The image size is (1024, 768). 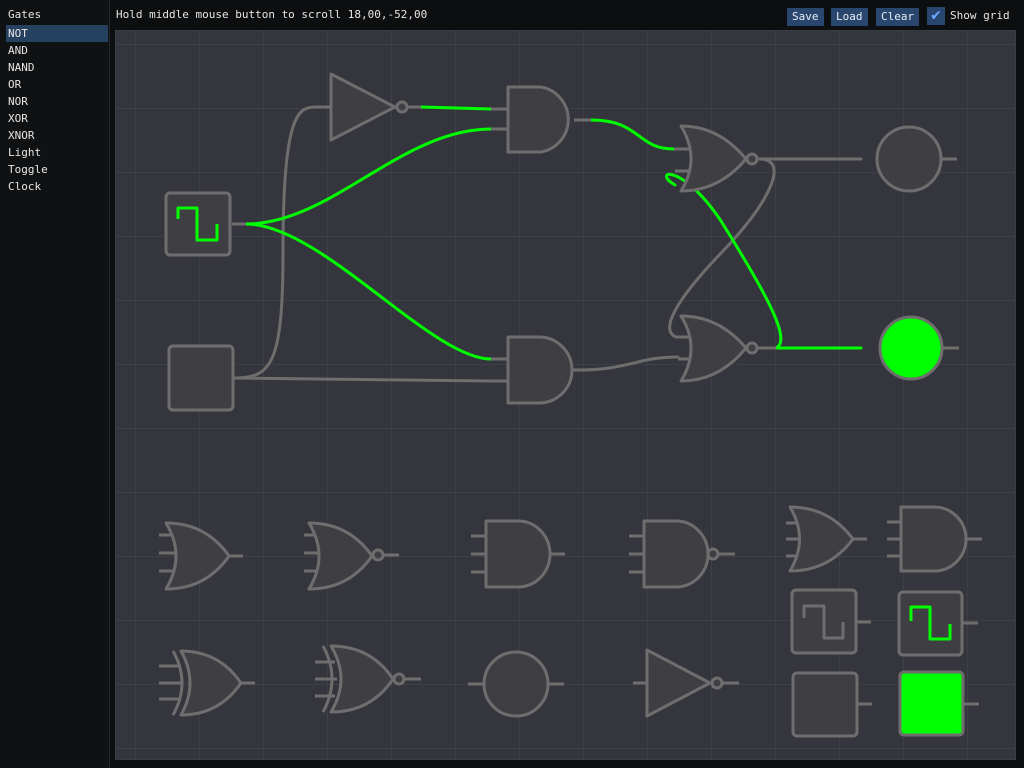 What do you see at coordinates (805, 17) in the screenshot?
I see `save-button: Save` at bounding box center [805, 17].